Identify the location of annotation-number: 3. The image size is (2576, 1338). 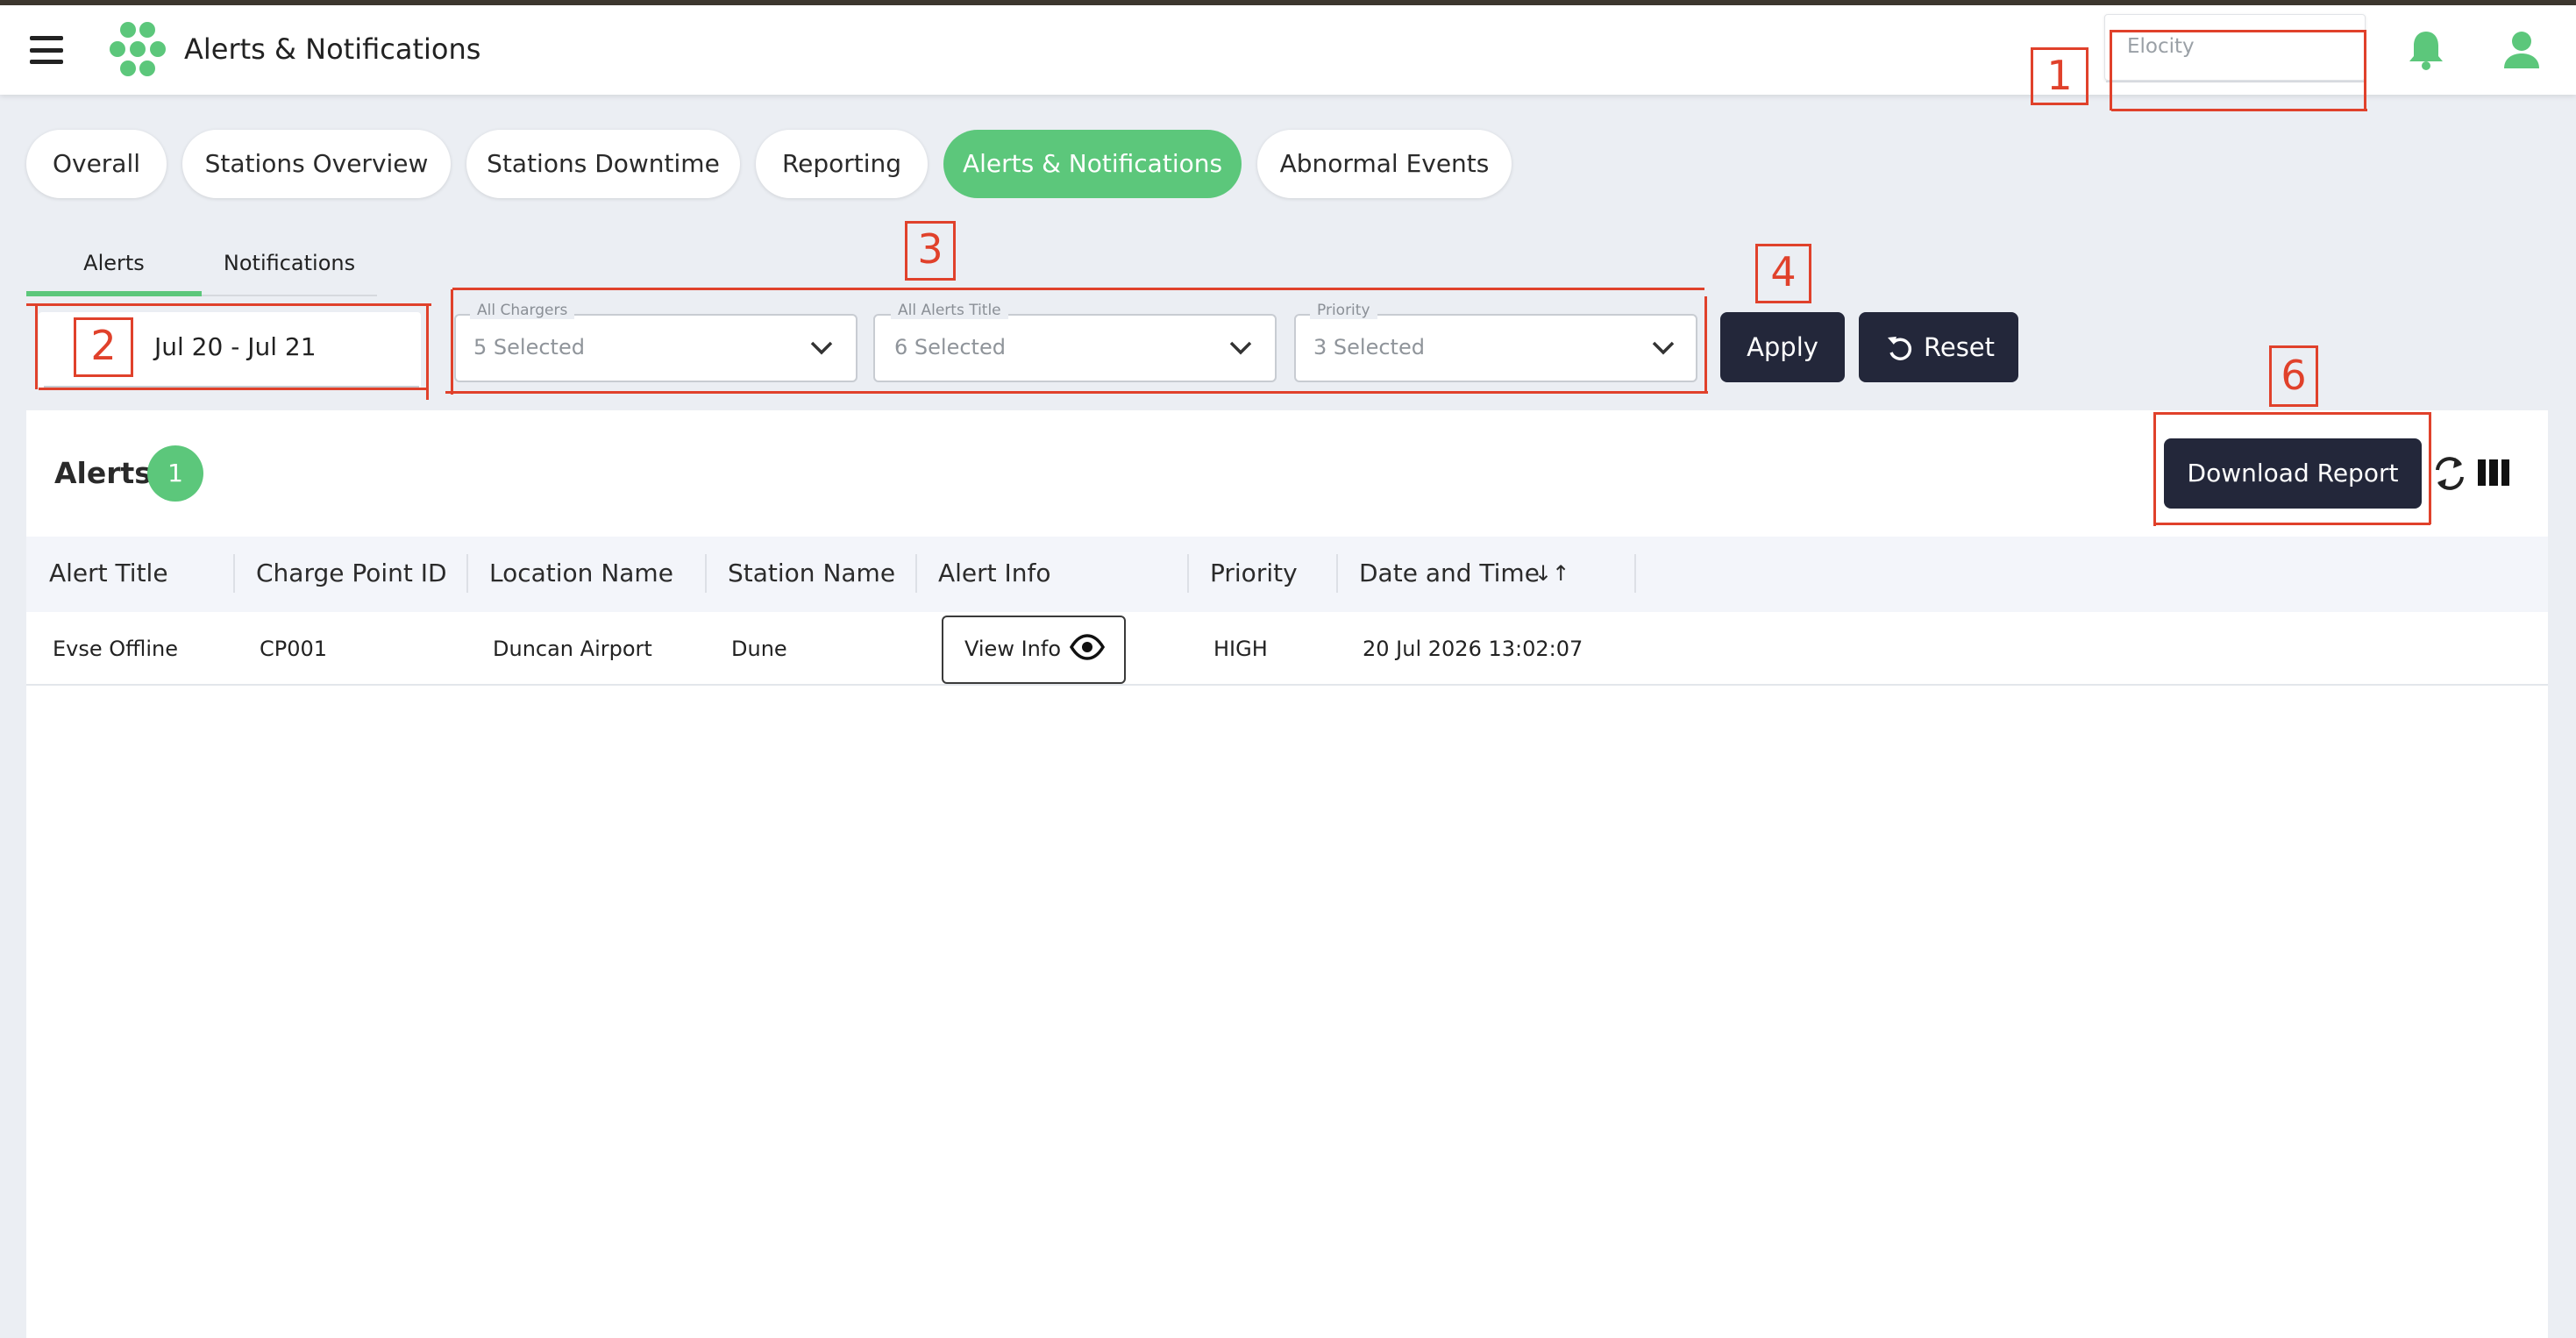
(930, 249).